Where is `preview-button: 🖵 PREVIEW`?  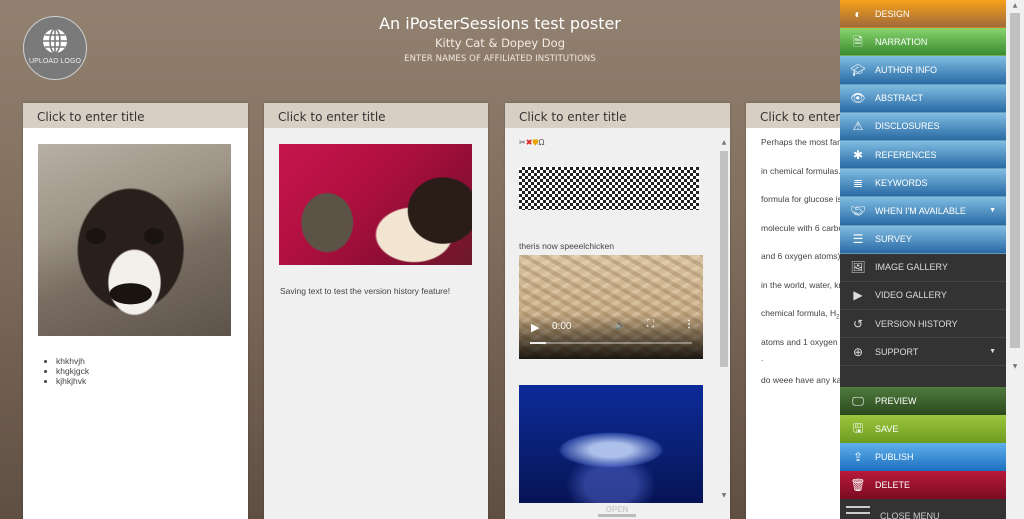 preview-button: 🖵 PREVIEW is located at coordinates (923, 401).